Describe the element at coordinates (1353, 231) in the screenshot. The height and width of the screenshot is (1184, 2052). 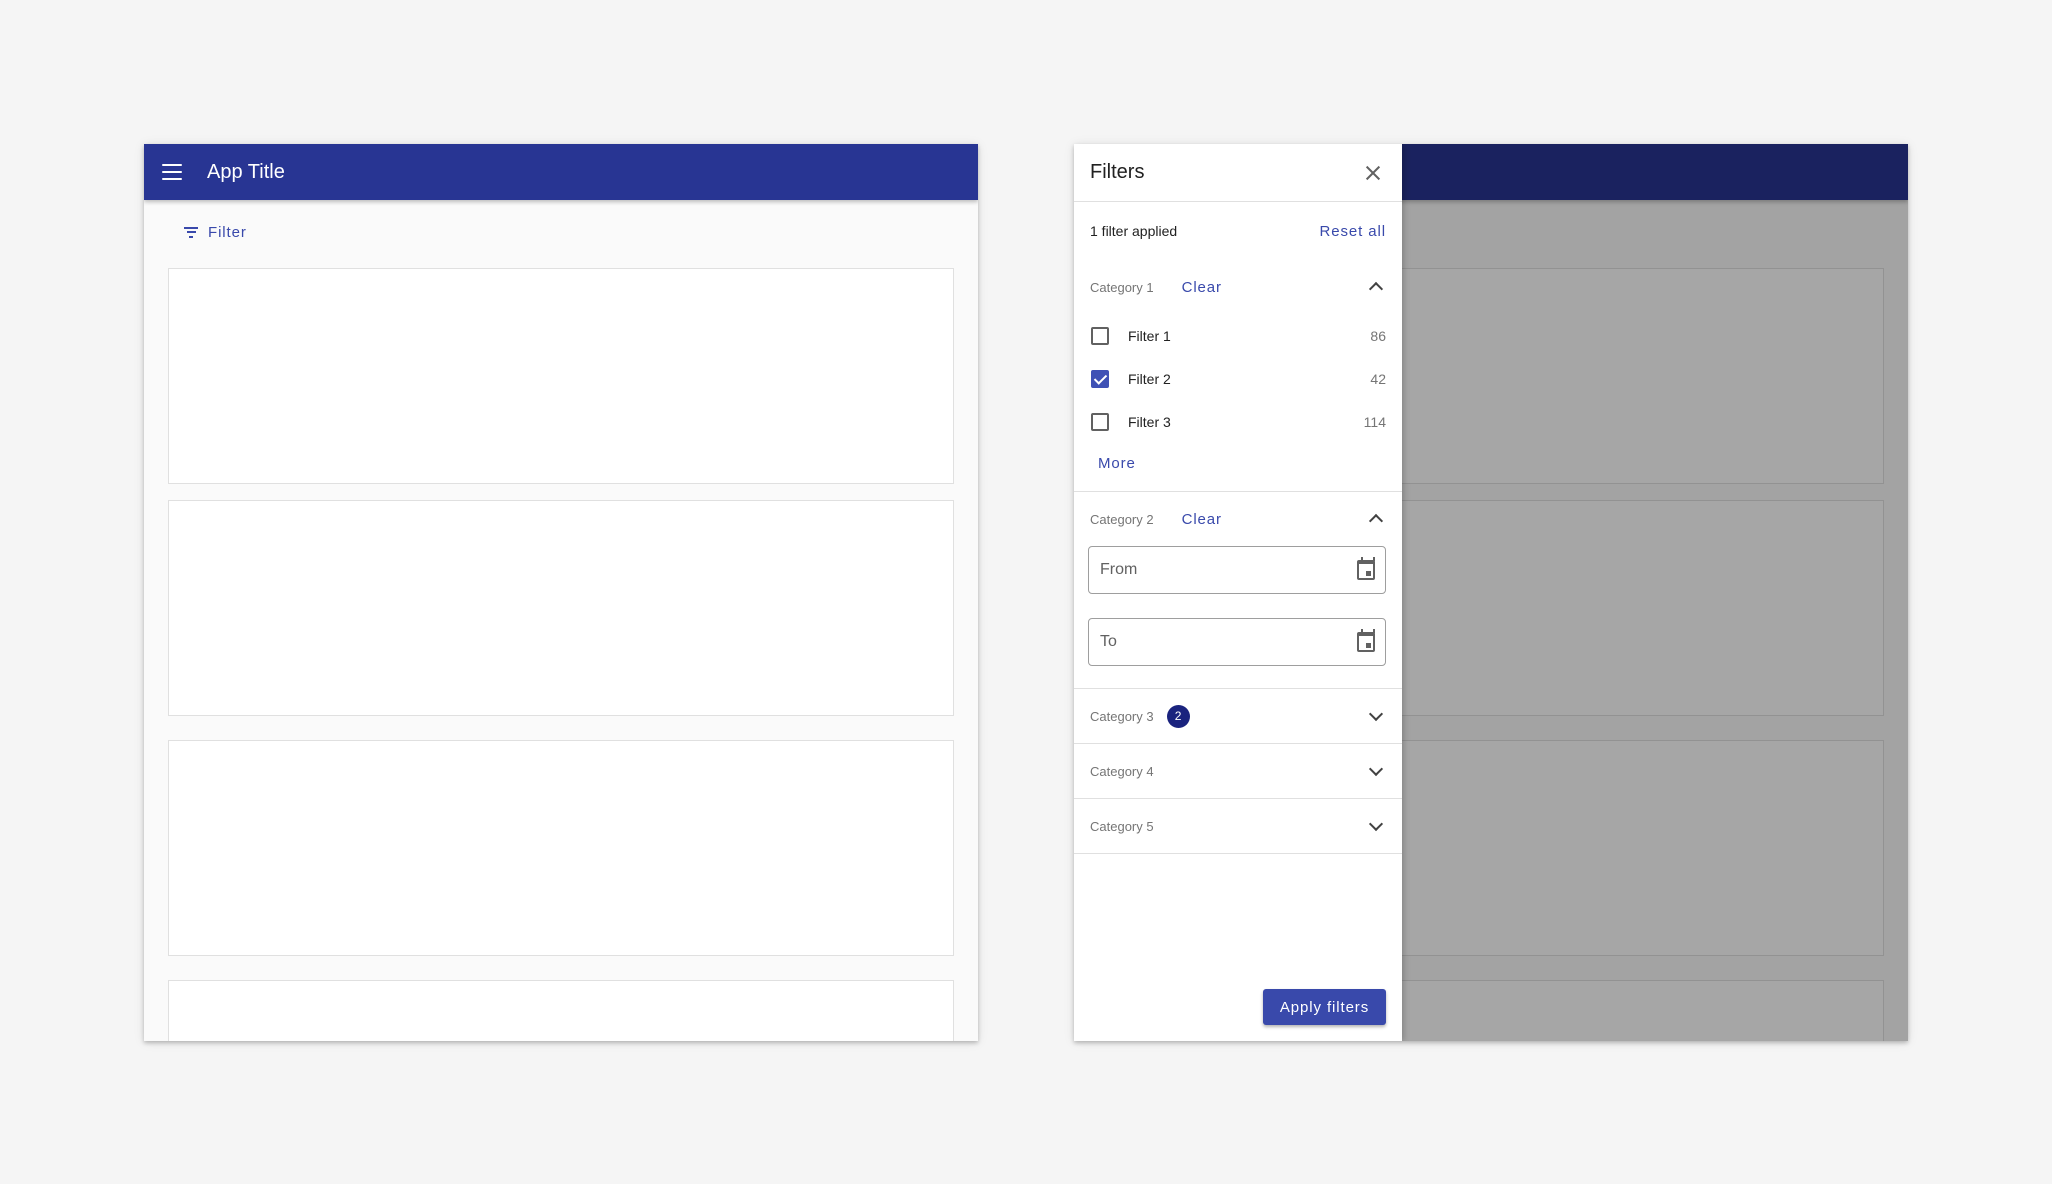
I see `reset-all-button: Reset all` at that location.